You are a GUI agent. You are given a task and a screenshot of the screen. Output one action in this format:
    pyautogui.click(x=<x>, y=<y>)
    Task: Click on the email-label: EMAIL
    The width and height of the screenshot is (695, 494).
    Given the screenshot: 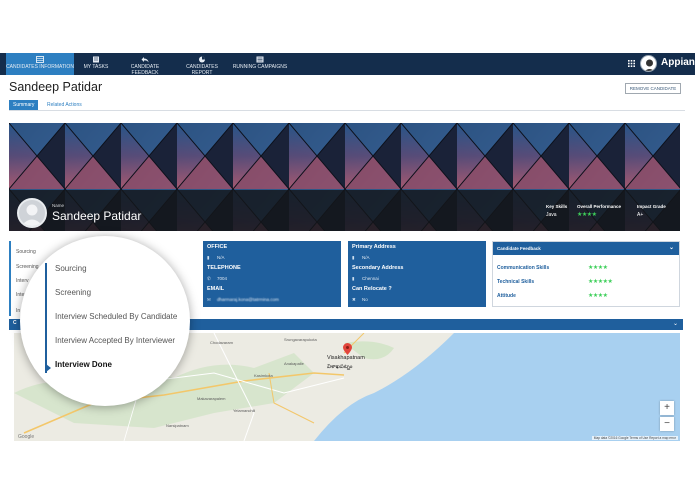 What is the action you would take?
    pyautogui.click(x=216, y=289)
    